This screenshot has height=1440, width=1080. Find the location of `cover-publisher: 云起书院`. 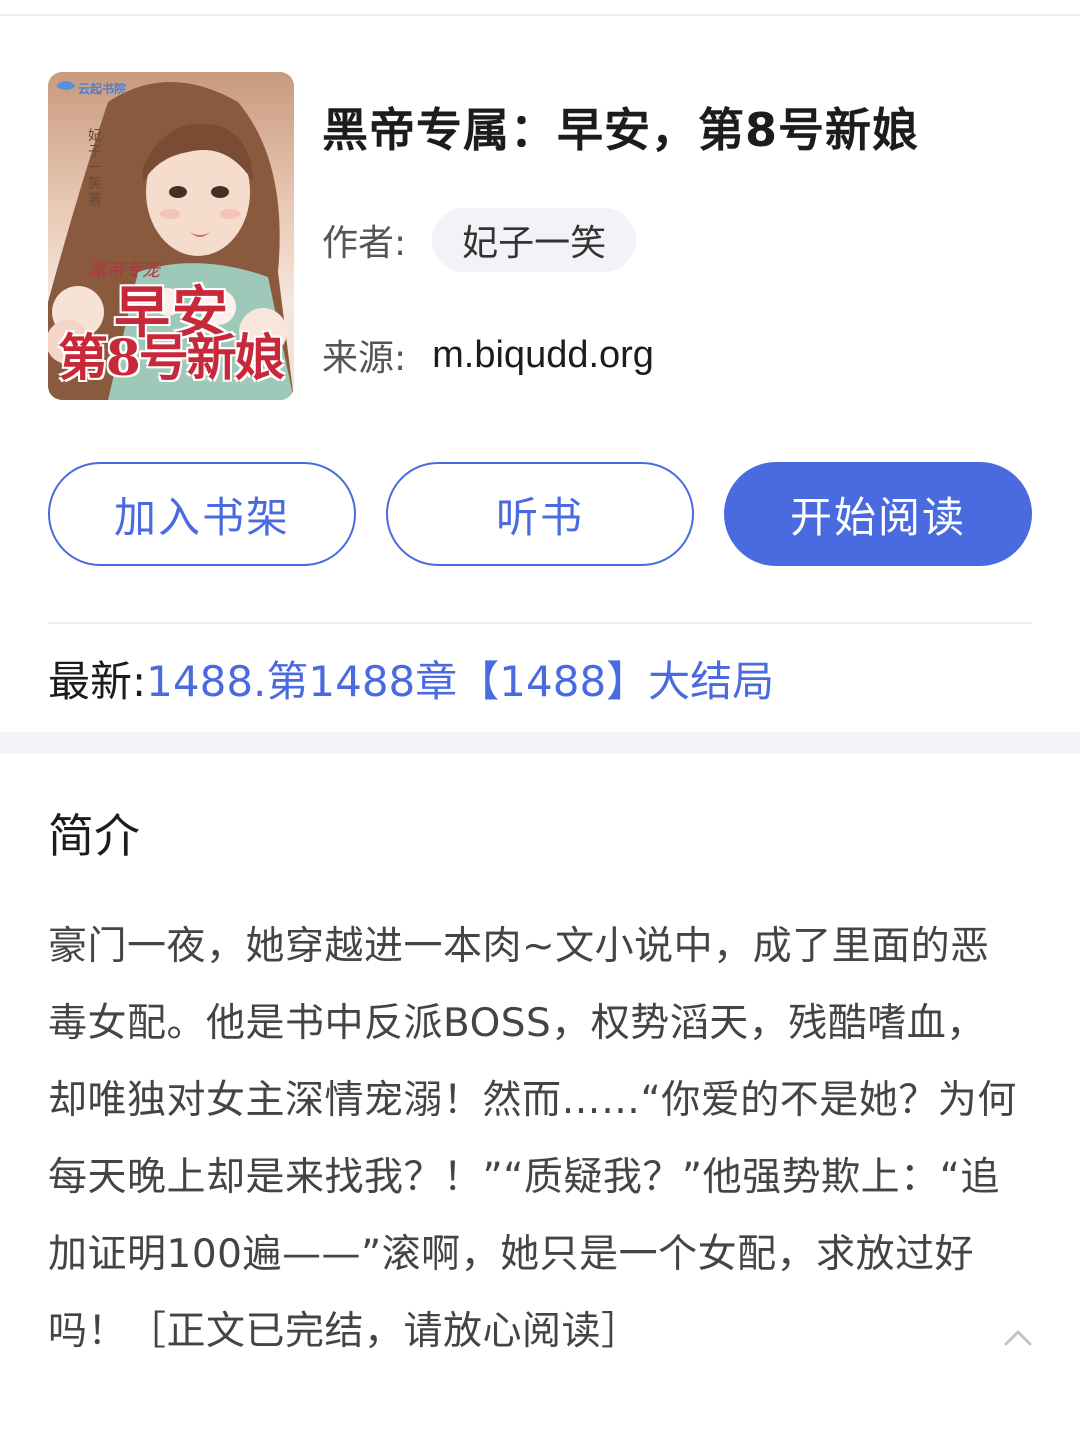

cover-publisher: 云起书院 is located at coordinates (102, 89).